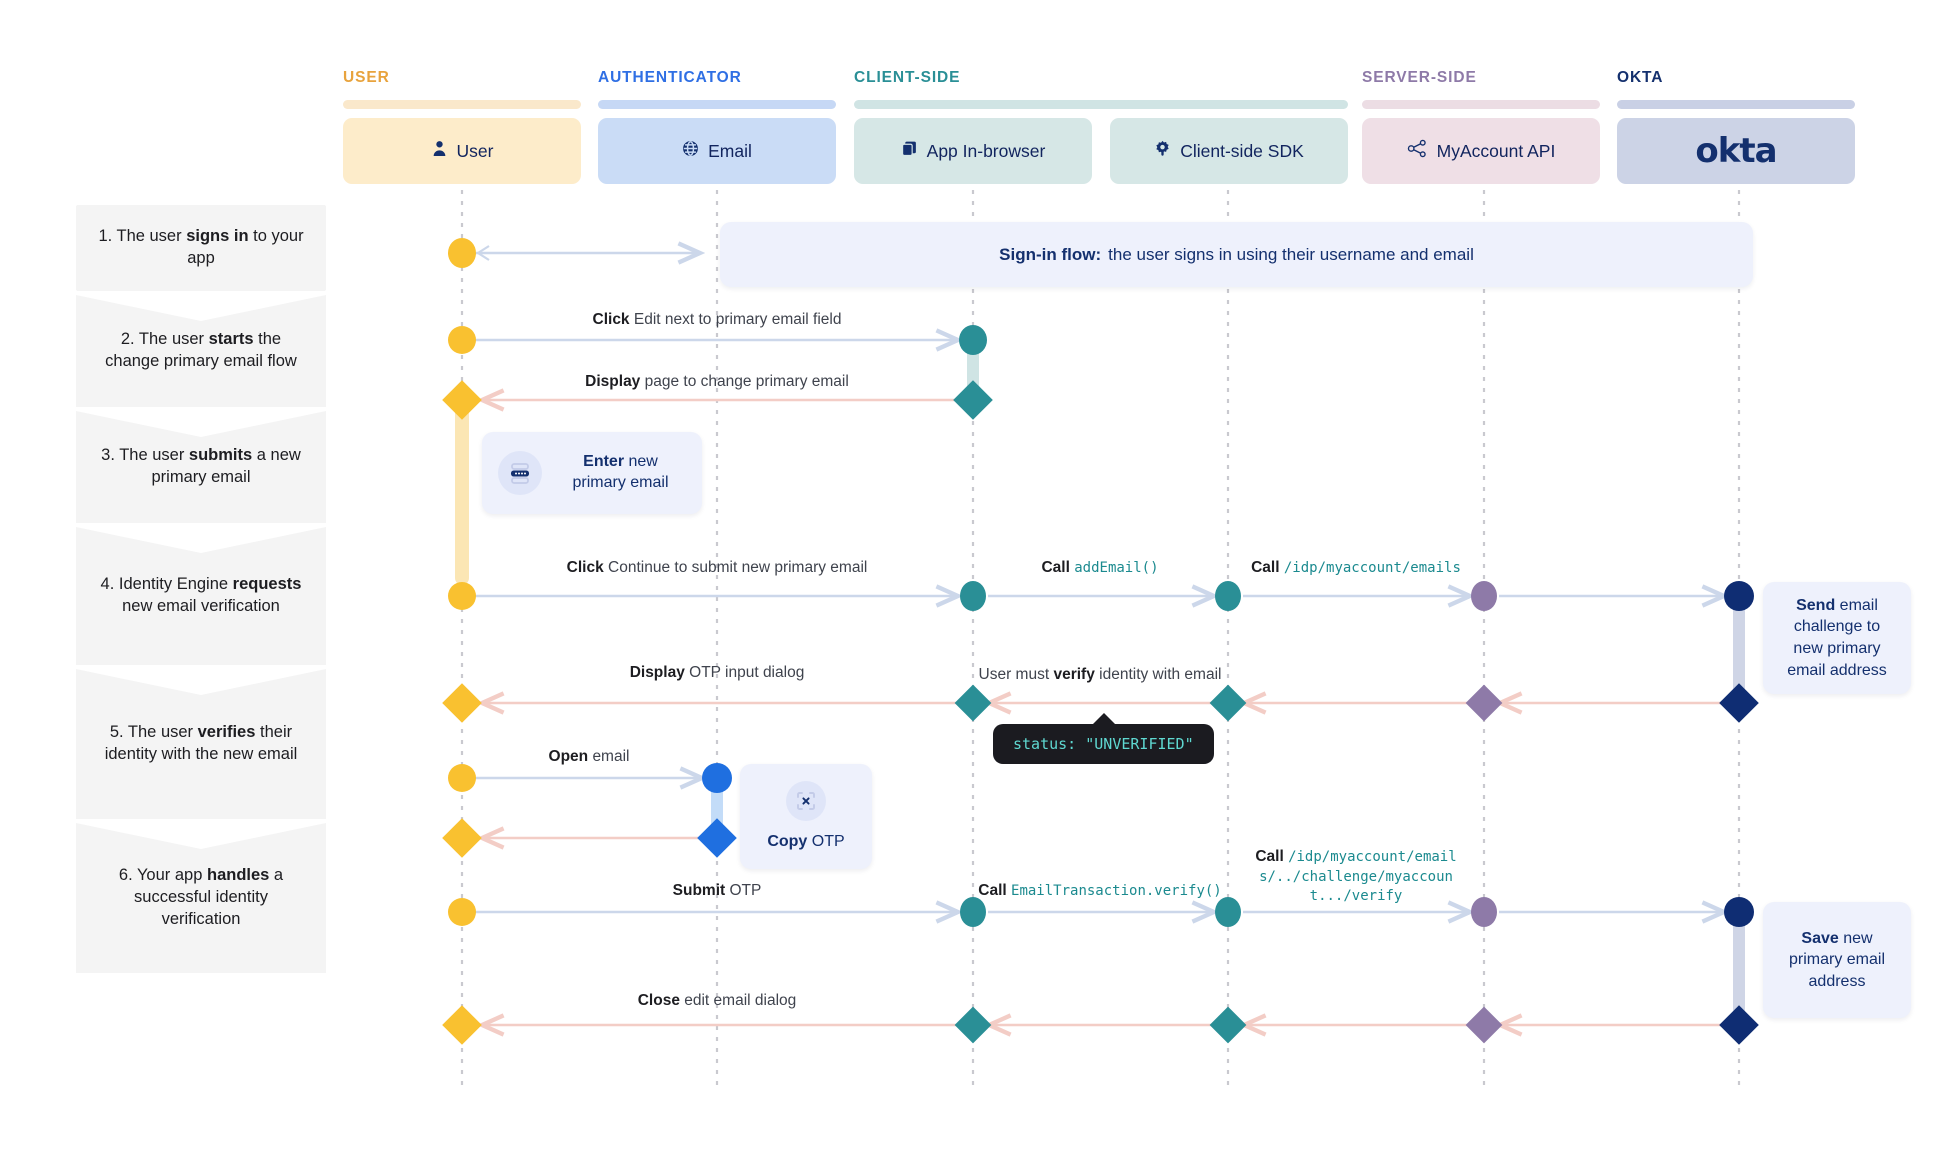  I want to click on tooltip-status: status: "UNVERIFIED", so click(1103, 738).